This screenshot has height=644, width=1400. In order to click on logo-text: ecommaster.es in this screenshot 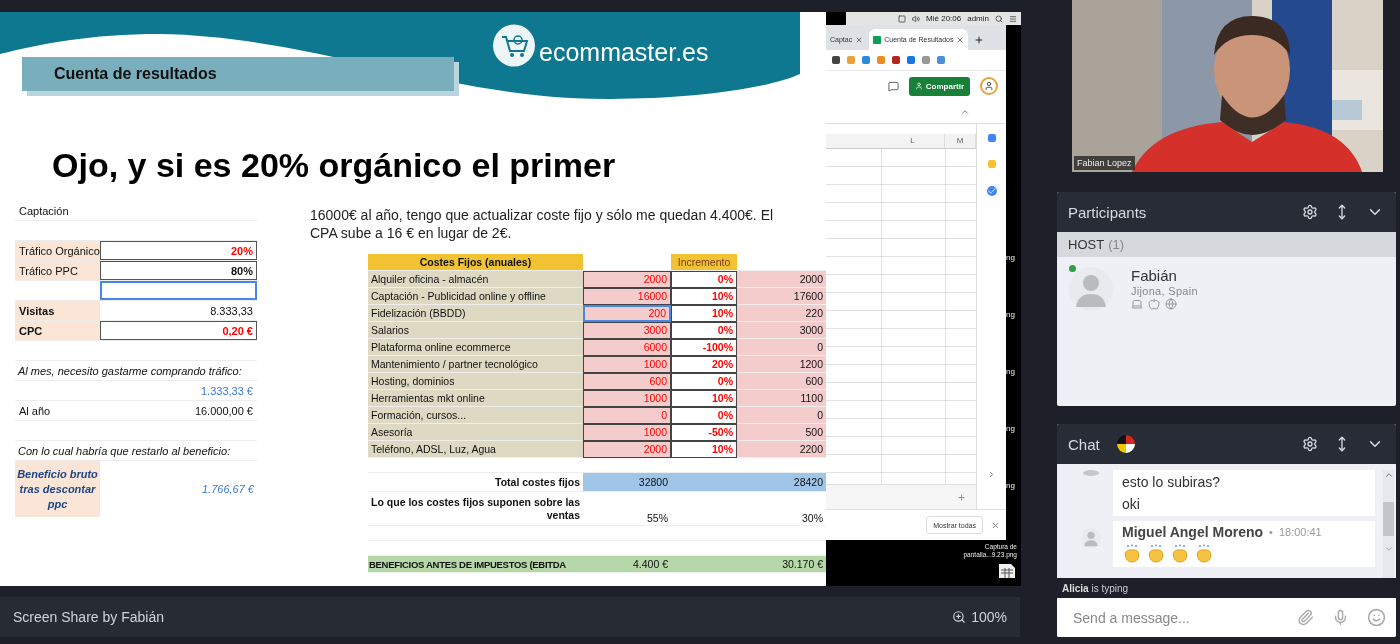, I will do `click(624, 52)`.